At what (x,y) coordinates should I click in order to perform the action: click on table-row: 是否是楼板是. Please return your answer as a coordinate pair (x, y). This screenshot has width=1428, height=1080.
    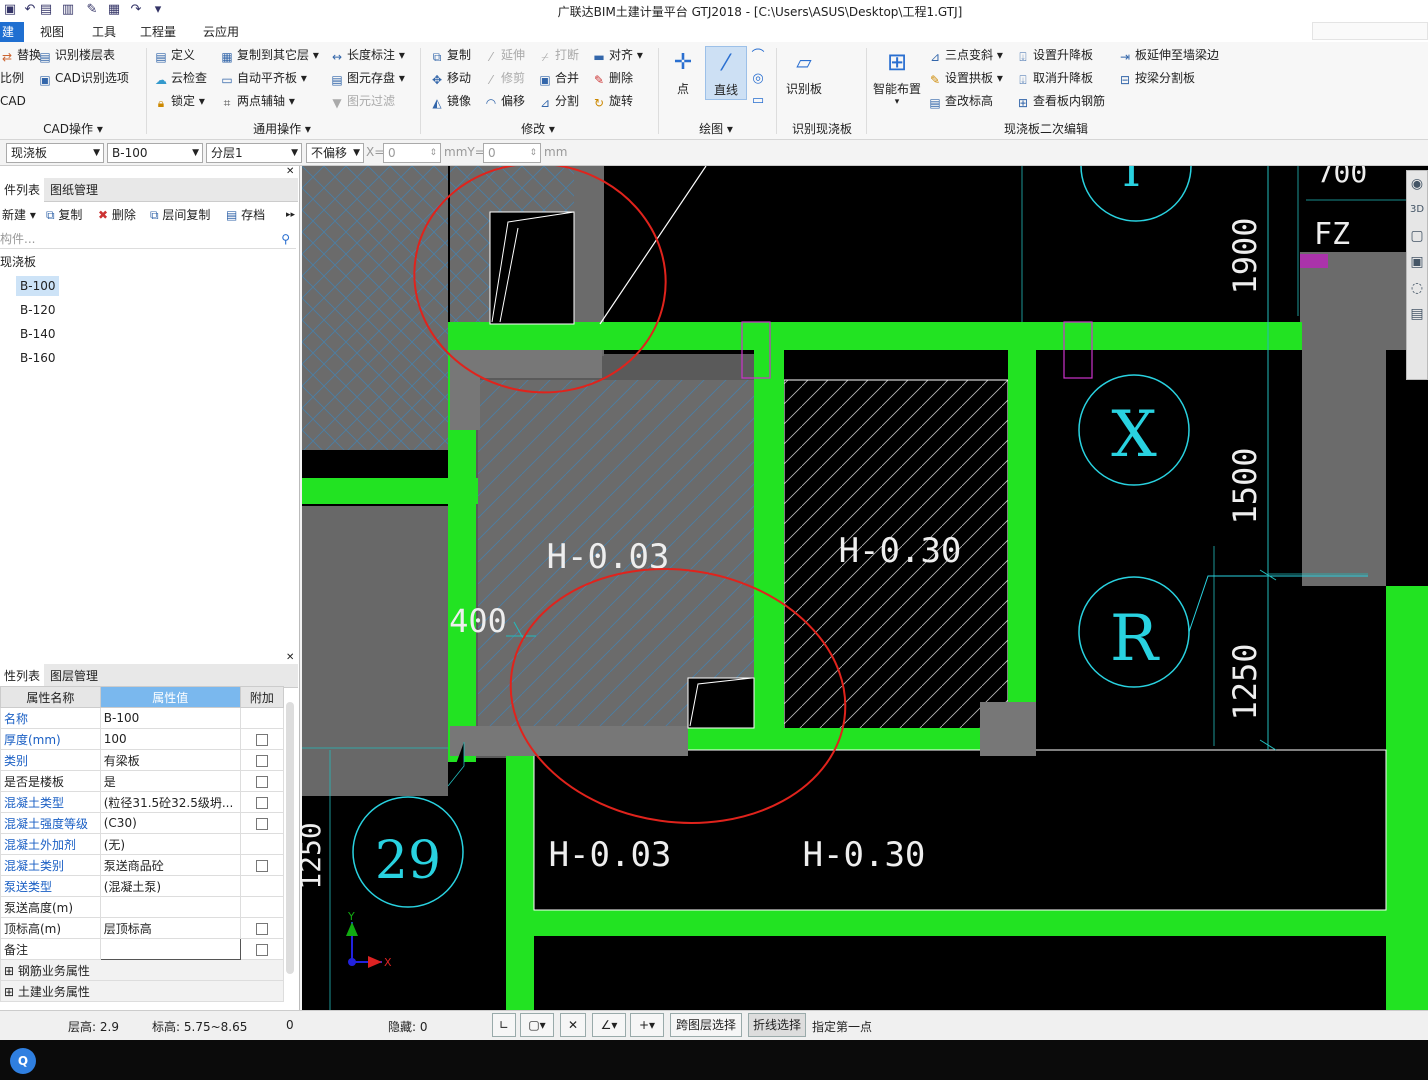
    Looking at the image, I should click on (142, 781).